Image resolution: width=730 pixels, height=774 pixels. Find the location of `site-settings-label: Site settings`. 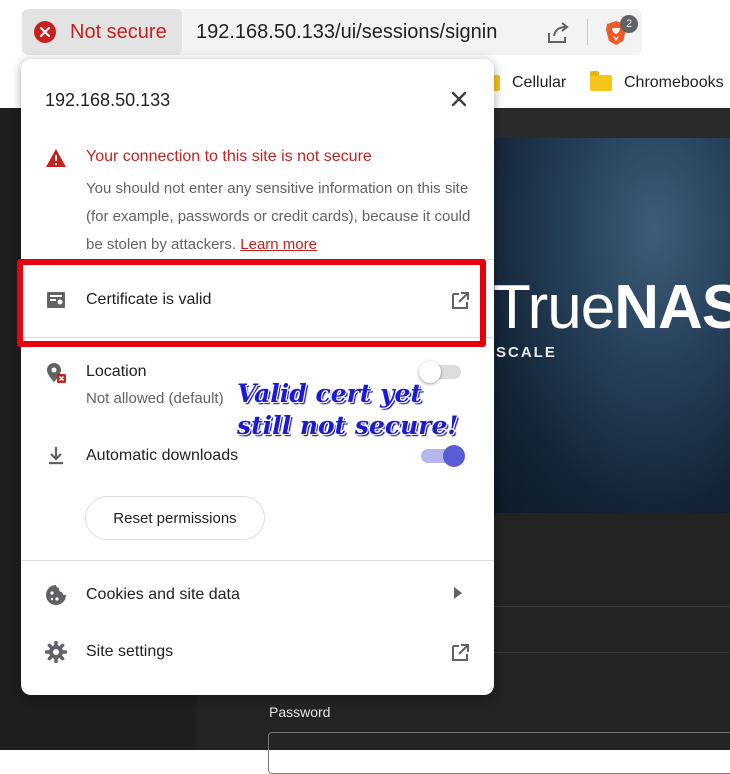

site-settings-label: Site settings is located at coordinates (129, 652).